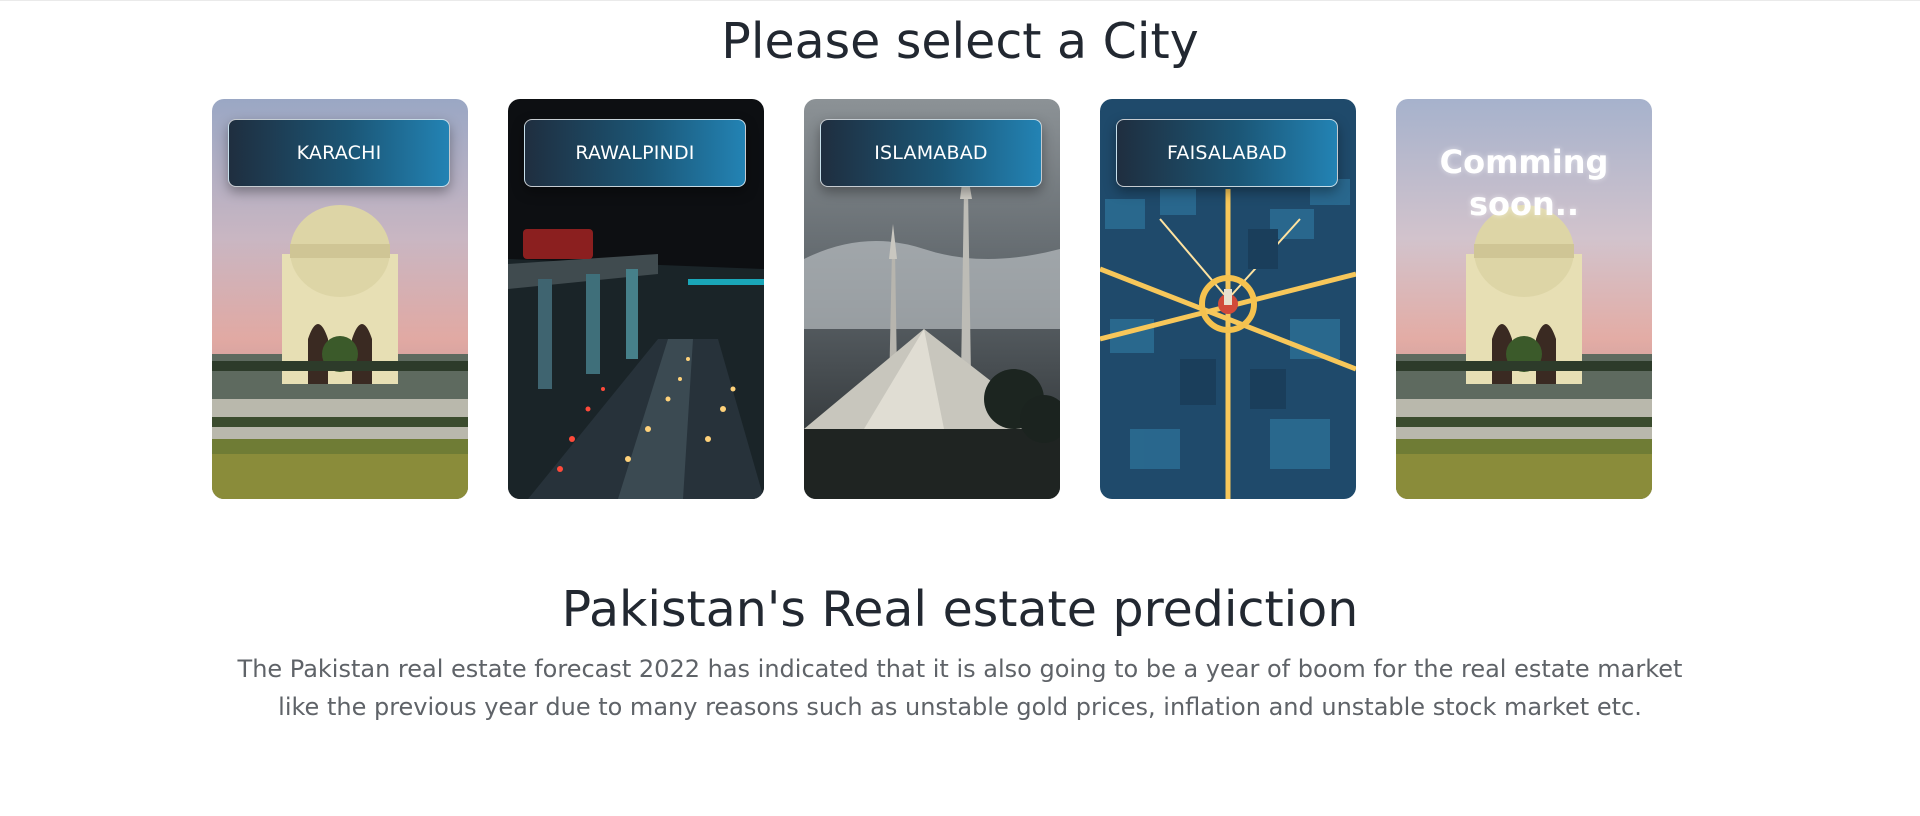  I want to click on city-button-faisalabad: FAISALABAD, so click(1227, 153).